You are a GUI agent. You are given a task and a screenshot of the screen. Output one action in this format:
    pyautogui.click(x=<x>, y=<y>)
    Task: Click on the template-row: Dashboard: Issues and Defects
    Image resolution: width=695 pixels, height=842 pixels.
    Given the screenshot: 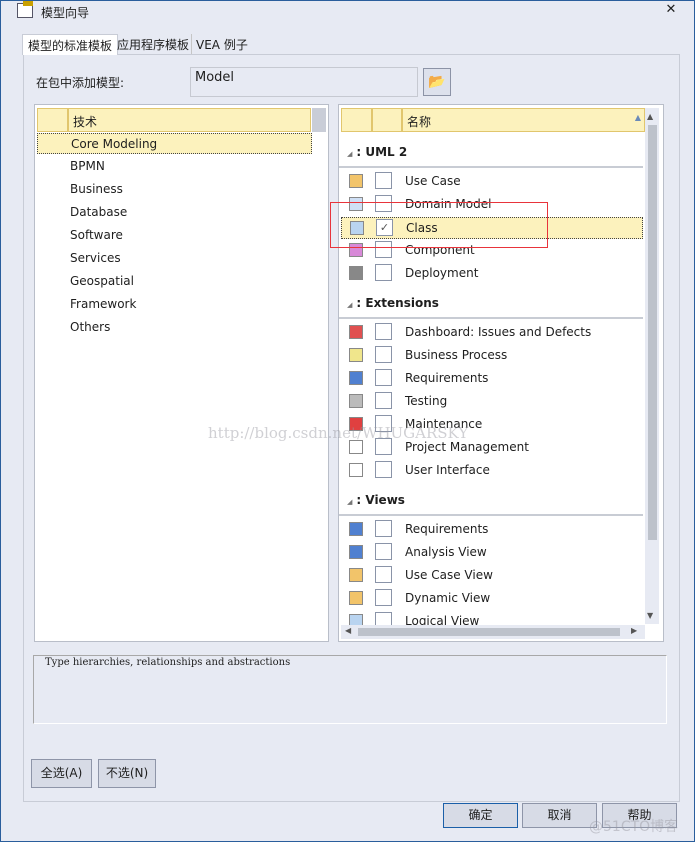 What is the action you would take?
    pyautogui.click(x=492, y=333)
    